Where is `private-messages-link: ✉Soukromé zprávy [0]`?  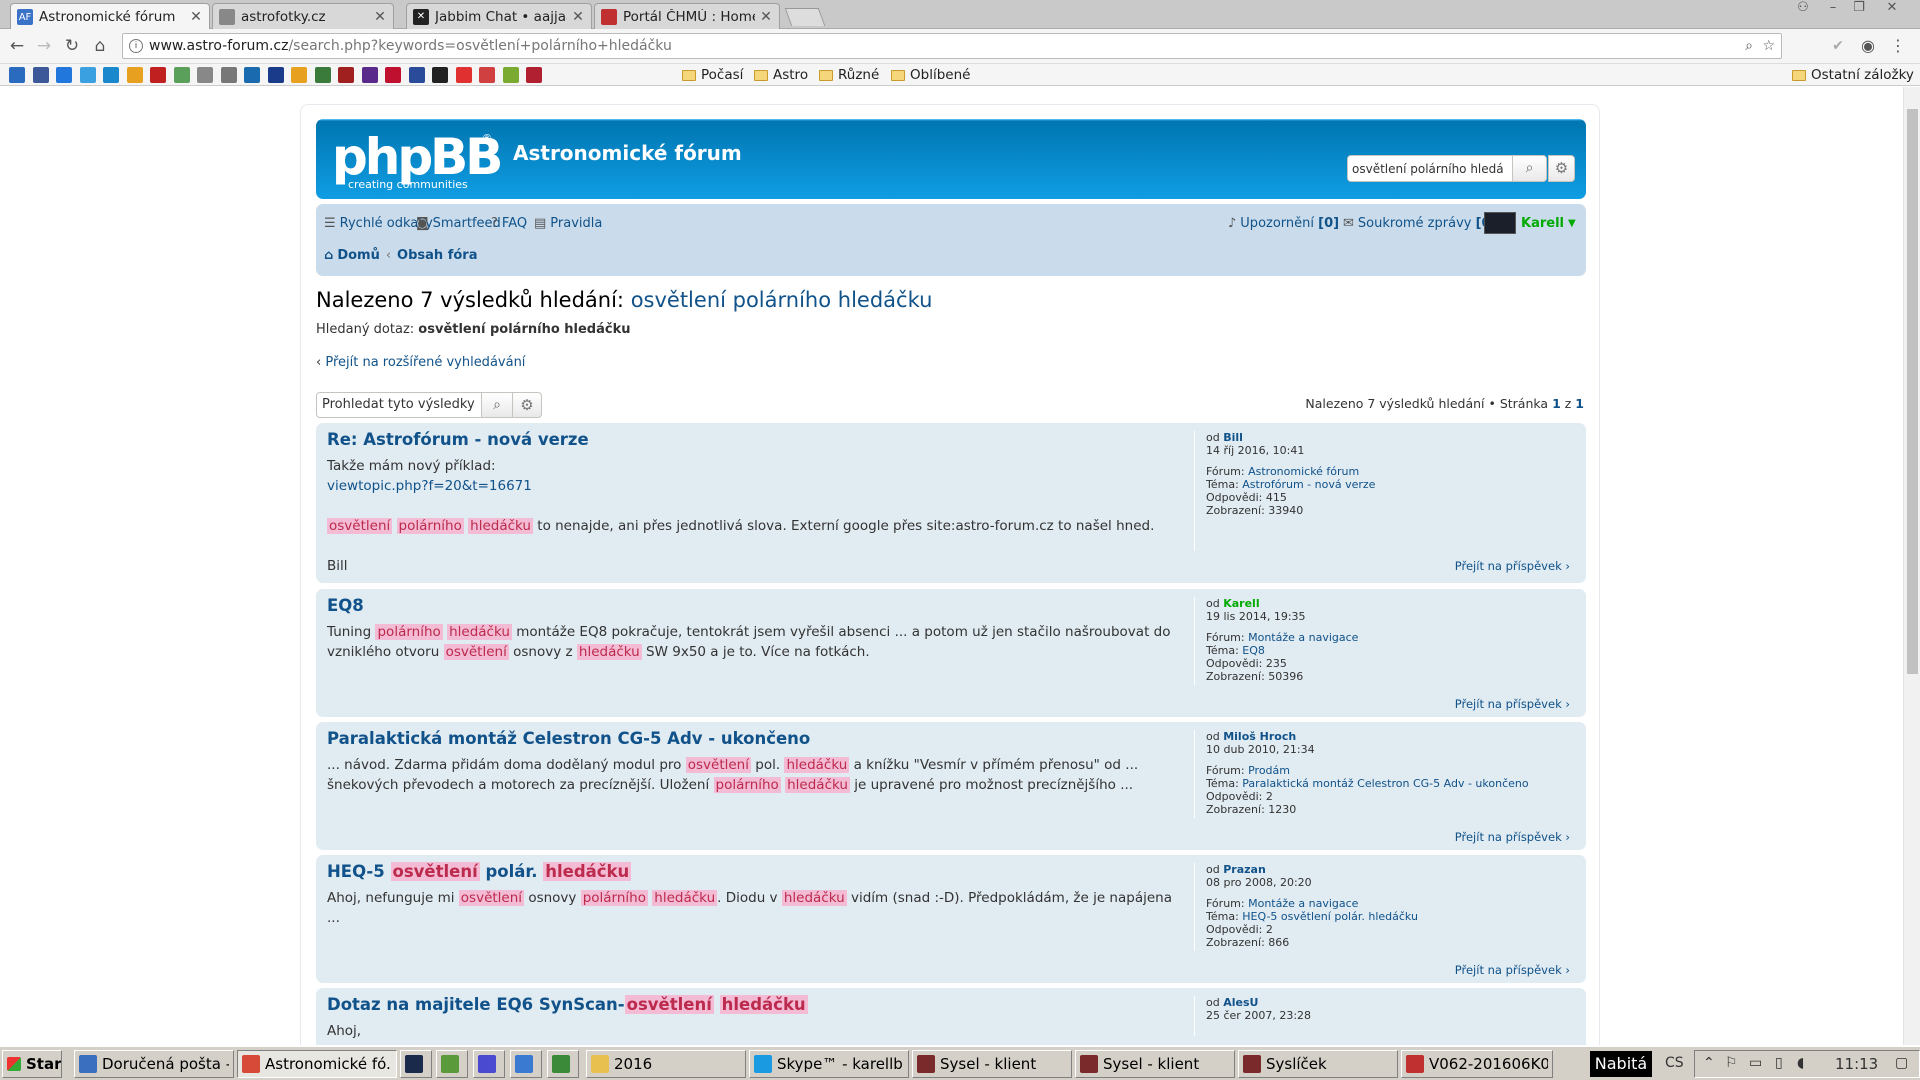 private-messages-link: ✉Soukromé zprávy [0] is located at coordinates (1420, 223).